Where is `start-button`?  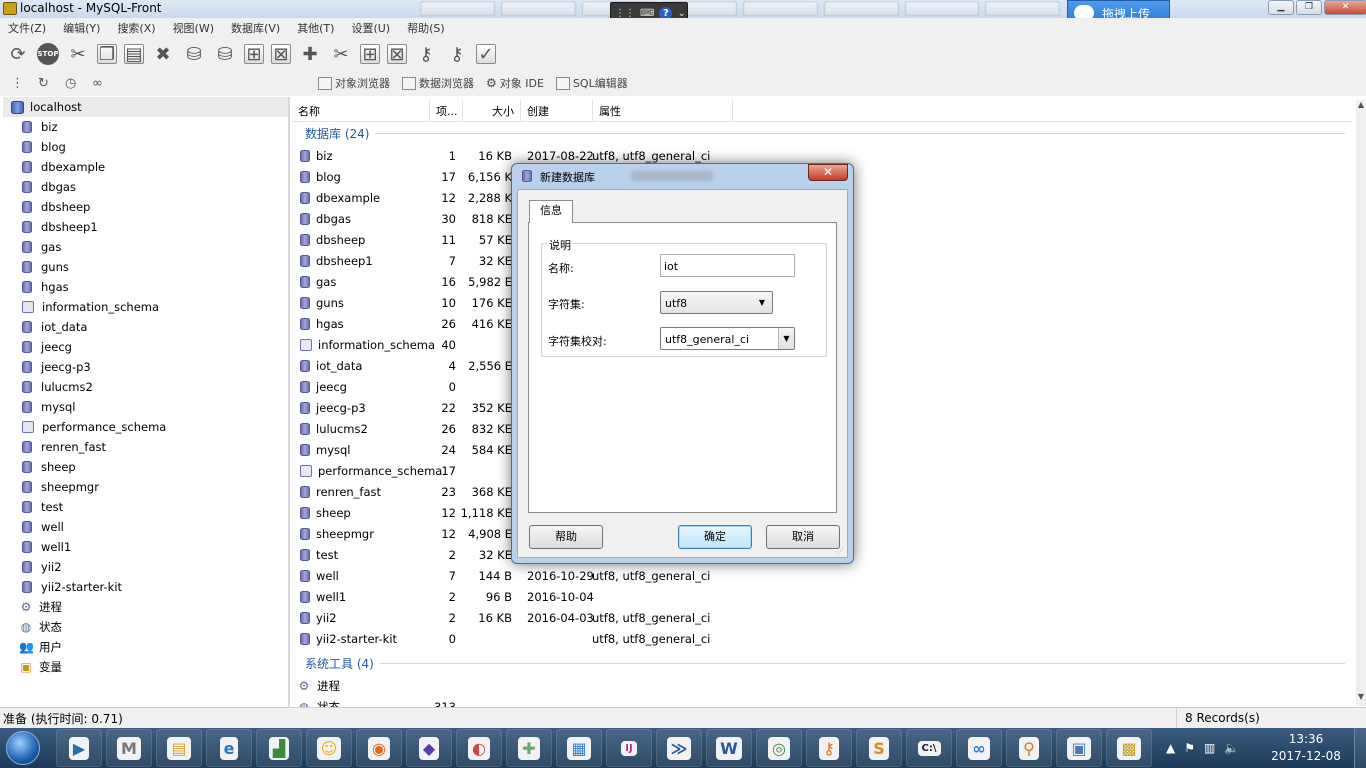 start-button is located at coordinates (23, 748).